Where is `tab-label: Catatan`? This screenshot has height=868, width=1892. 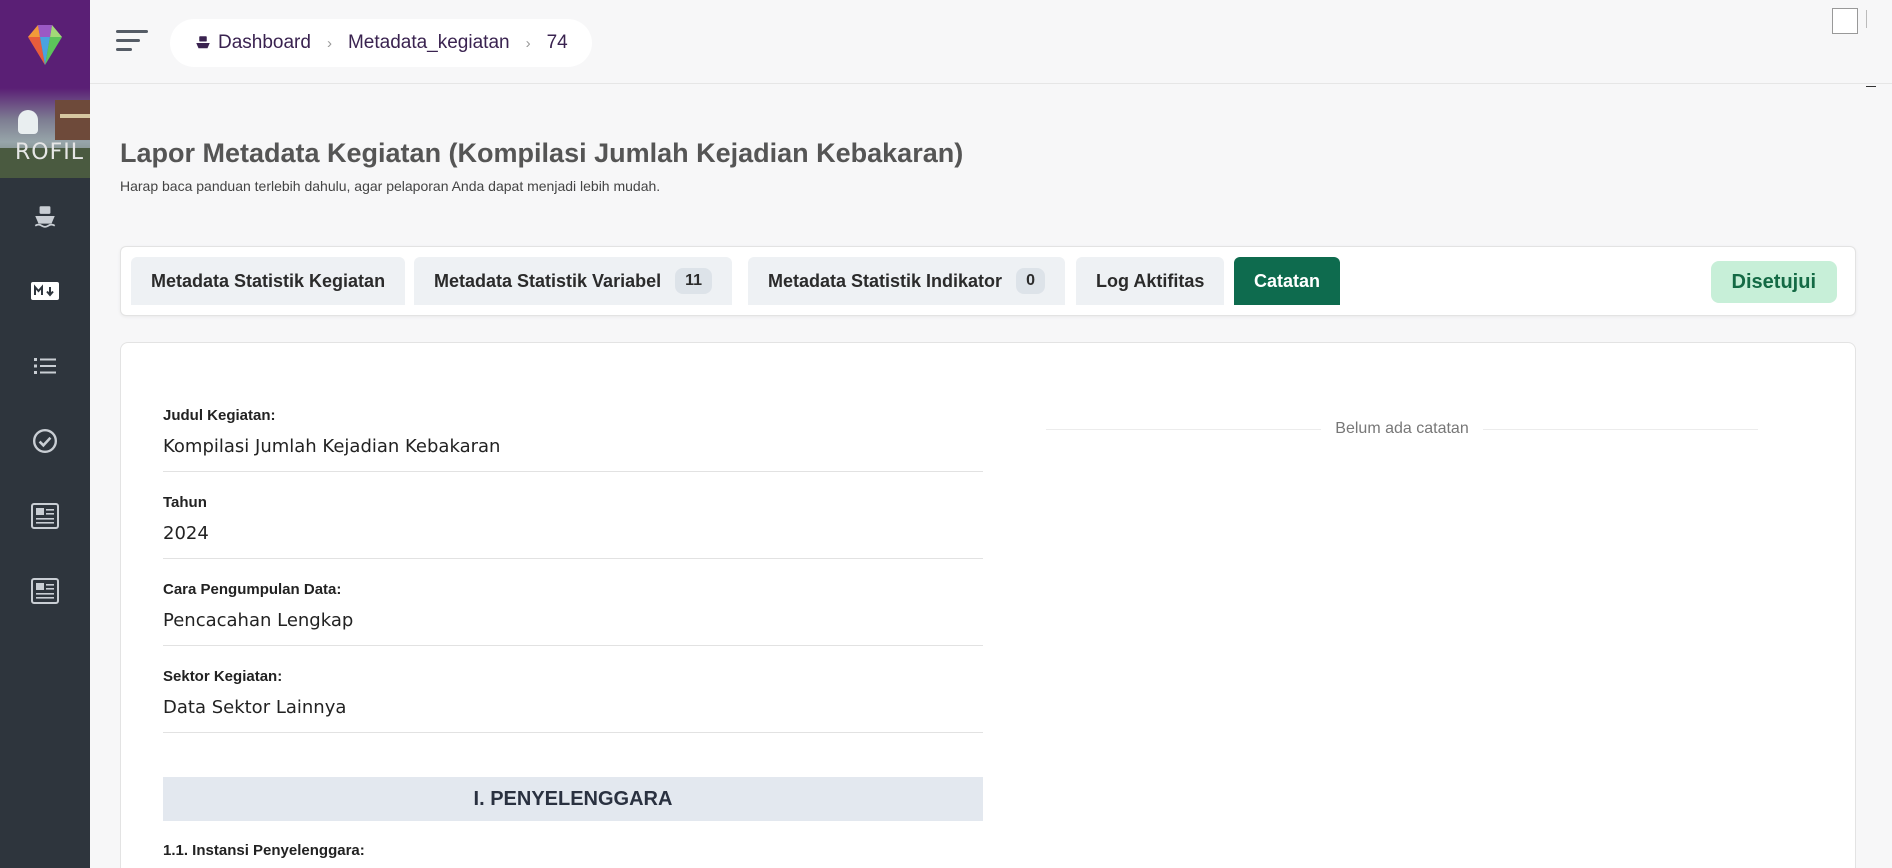
tab-label: Catatan is located at coordinates (1287, 280).